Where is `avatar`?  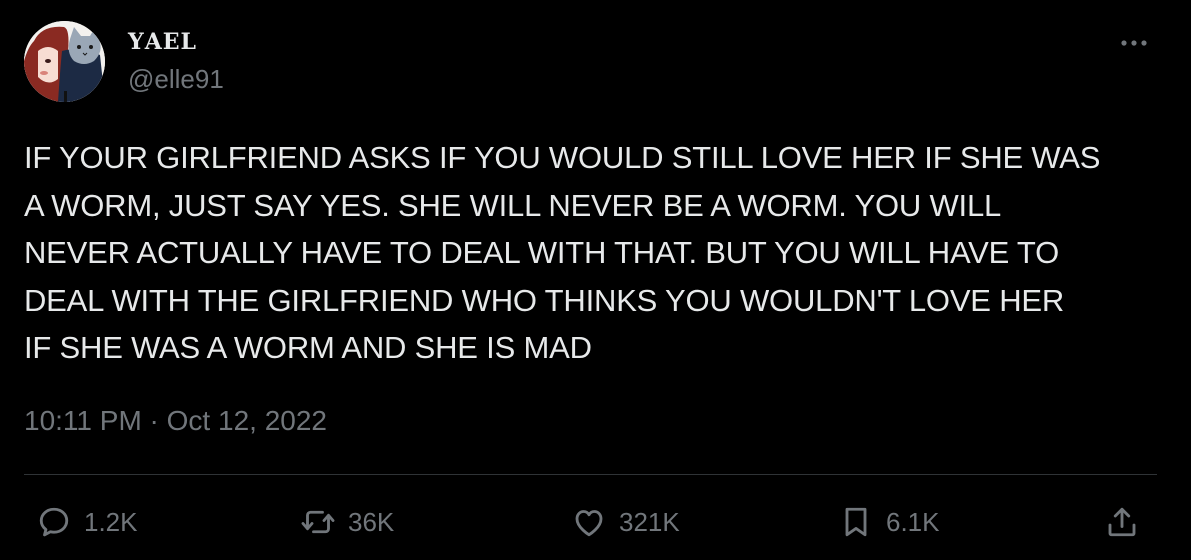 avatar is located at coordinates (64, 61).